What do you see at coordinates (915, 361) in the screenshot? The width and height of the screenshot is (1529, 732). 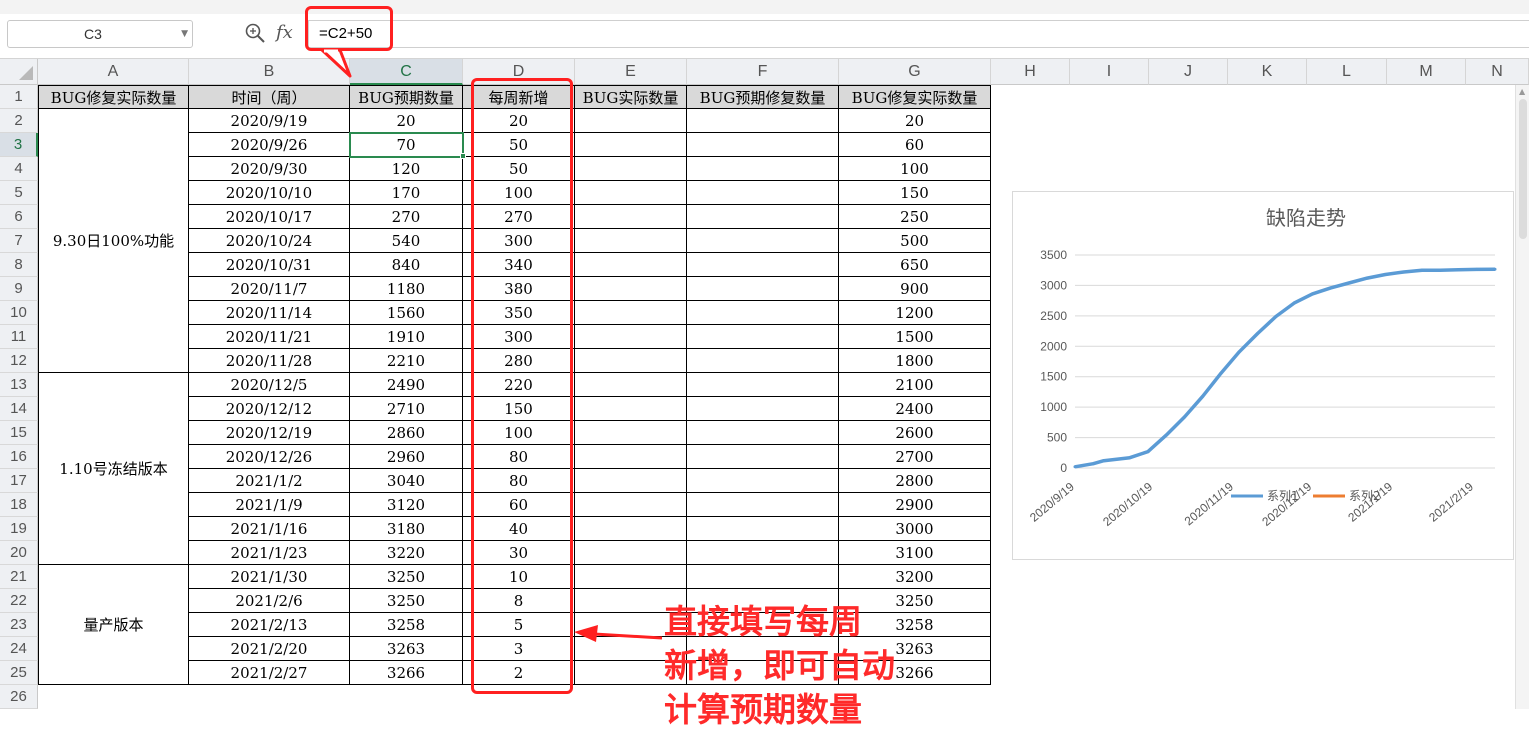 I see `fix-actual-cell: 1800` at bounding box center [915, 361].